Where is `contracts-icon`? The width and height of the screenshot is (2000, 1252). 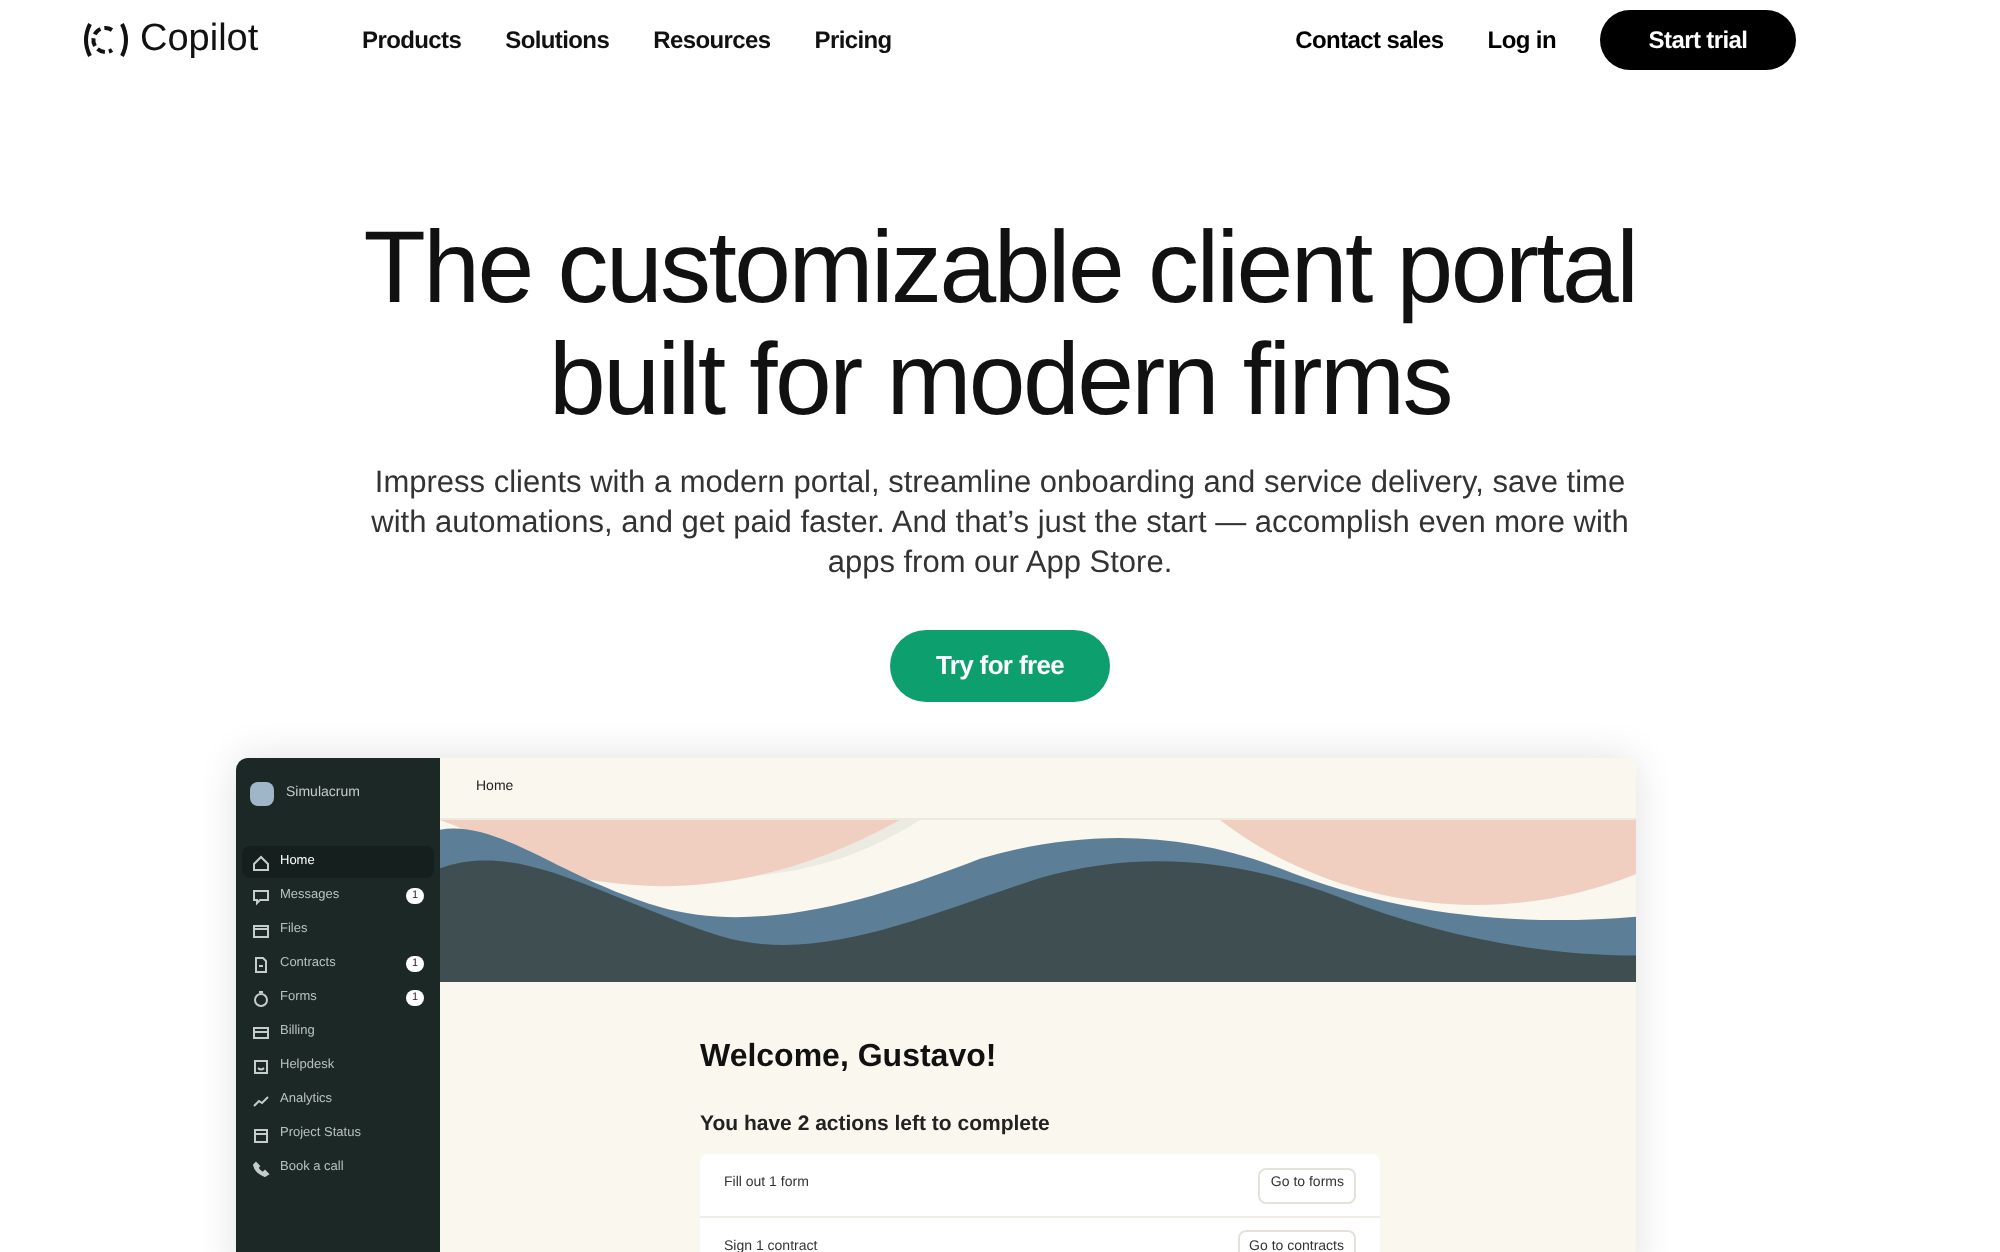 contracts-icon is located at coordinates (261, 964).